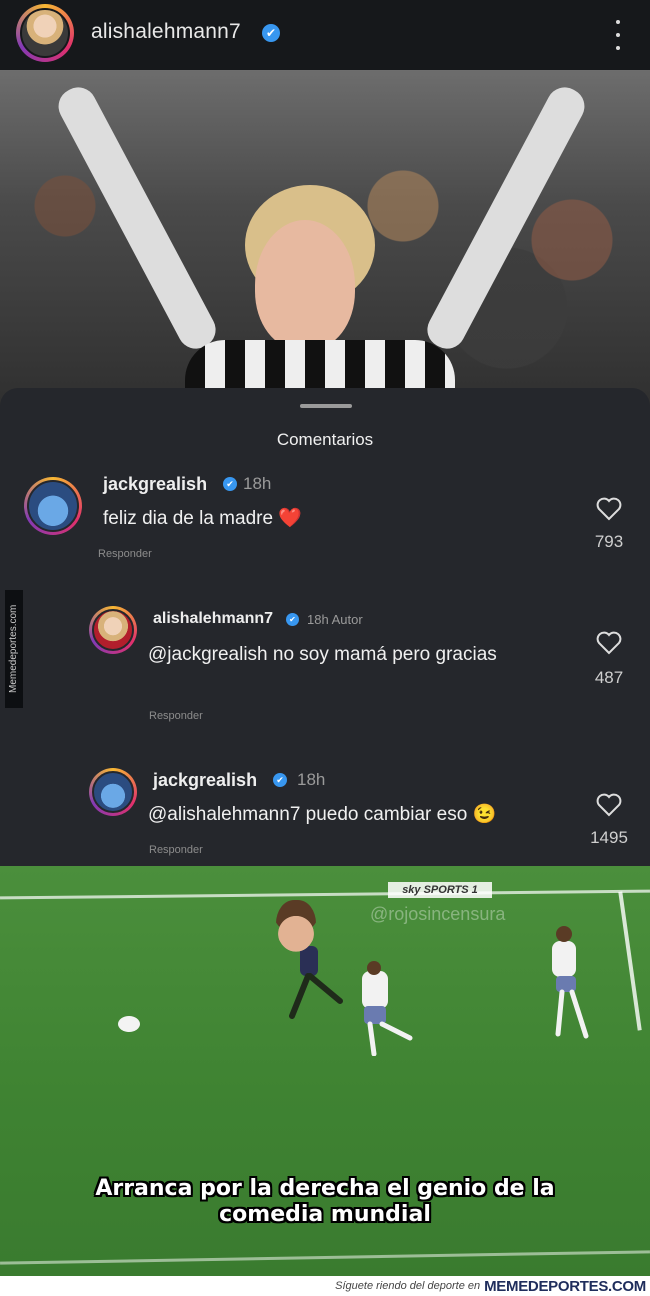 This screenshot has width=650, height=1296. I want to click on sheet-grabber, so click(326, 406).